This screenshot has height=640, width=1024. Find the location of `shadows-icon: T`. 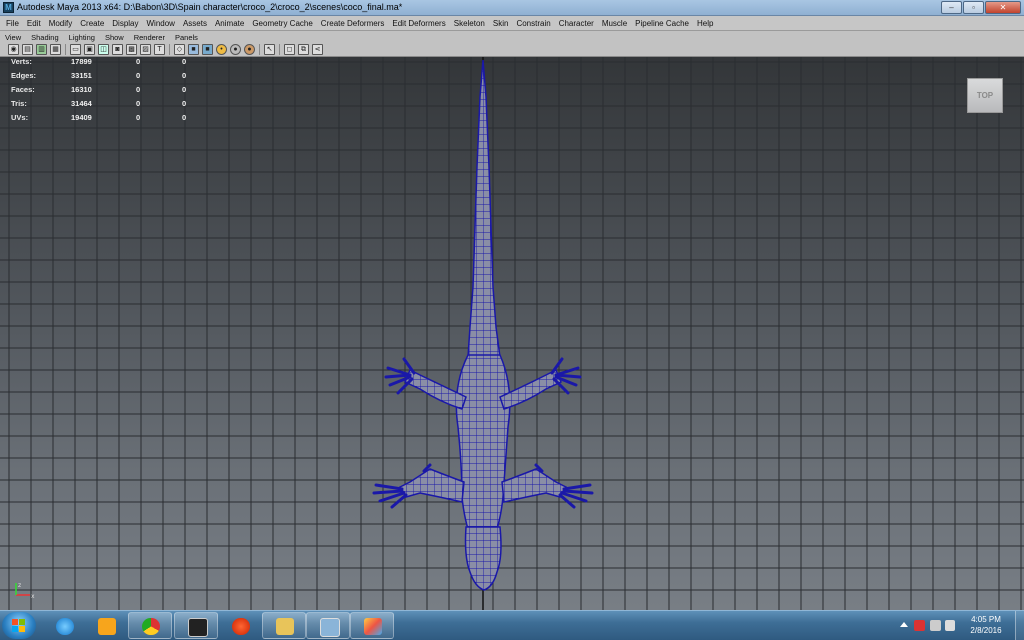

shadows-icon: T is located at coordinates (159, 49).